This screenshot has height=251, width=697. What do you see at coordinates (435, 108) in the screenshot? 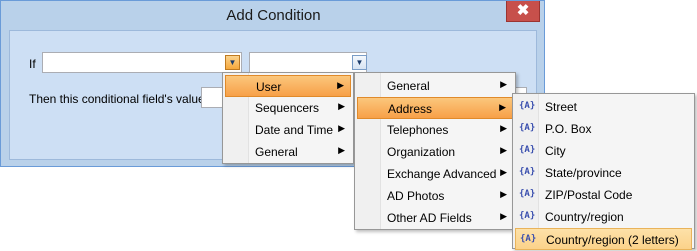
I see `menu-item-address: Address ▶` at bounding box center [435, 108].